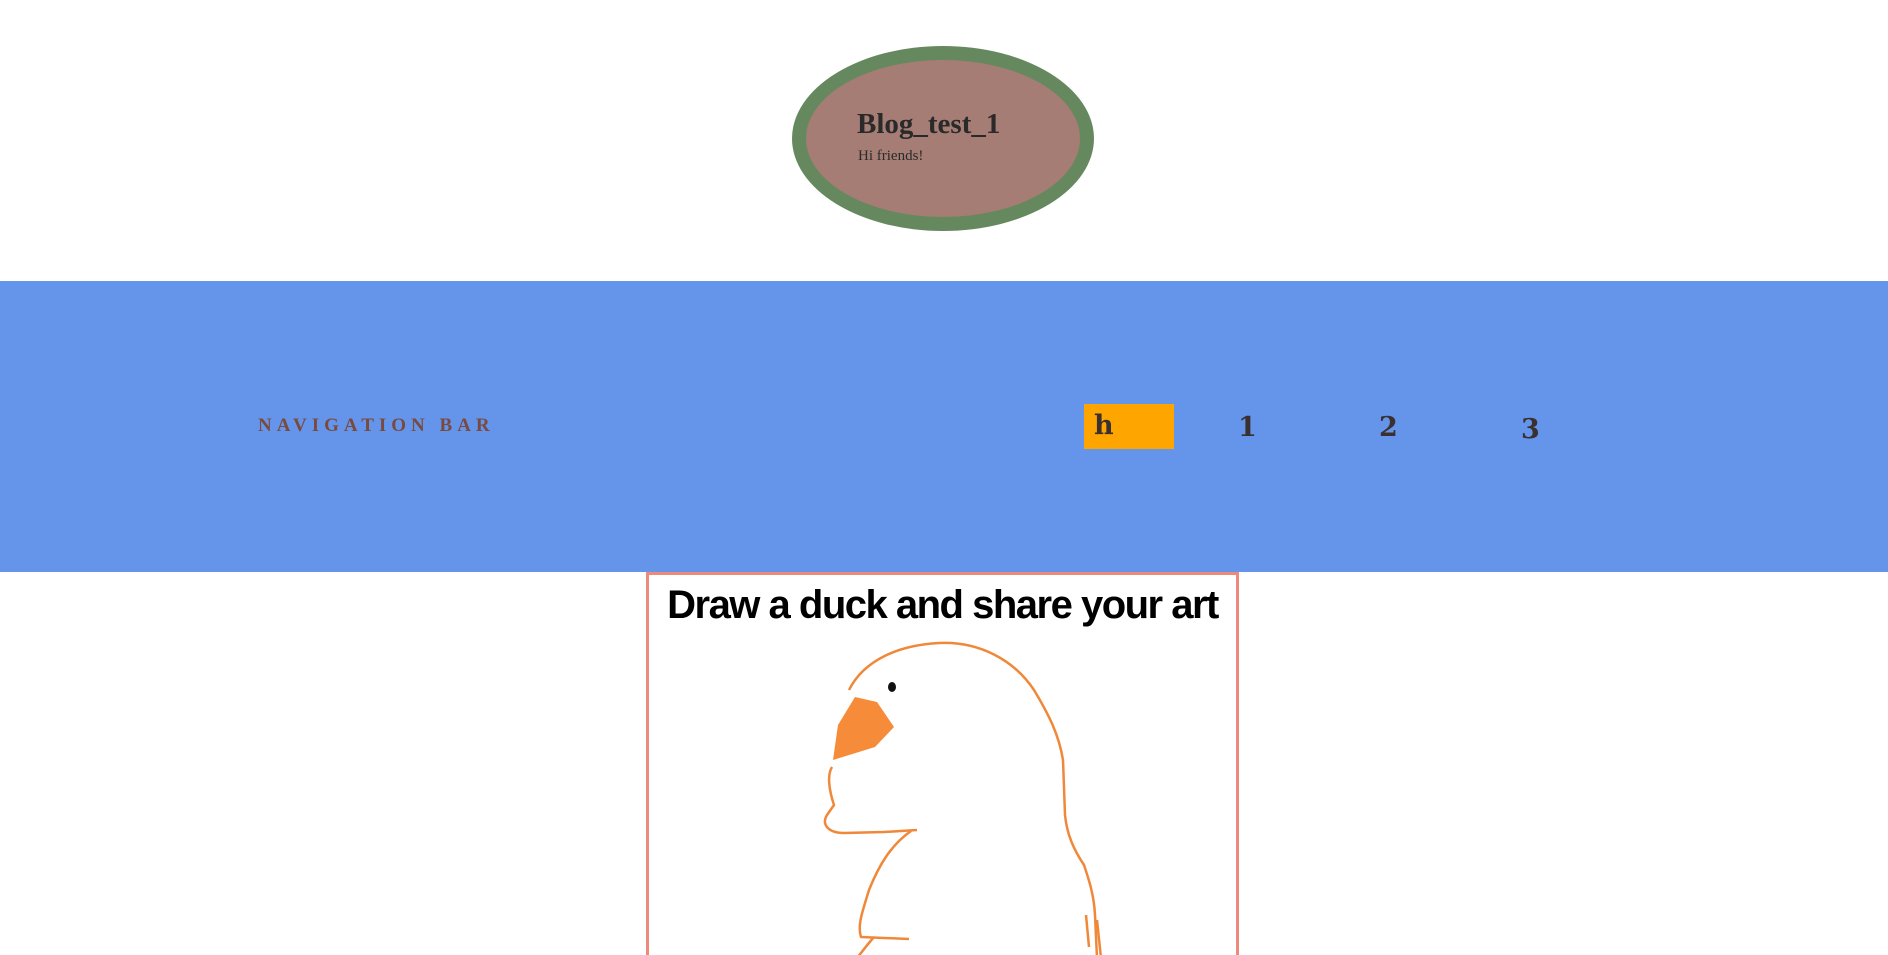 This screenshot has height=955, width=1888. What do you see at coordinates (891, 156) in the screenshot?
I see `site-subtitle: Hi friends!` at bounding box center [891, 156].